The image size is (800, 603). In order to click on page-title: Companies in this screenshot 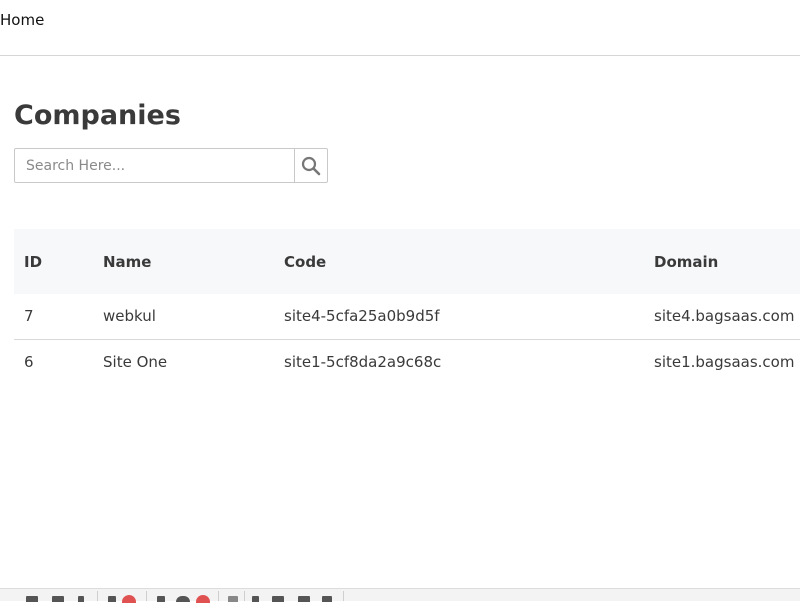, I will do `click(97, 115)`.